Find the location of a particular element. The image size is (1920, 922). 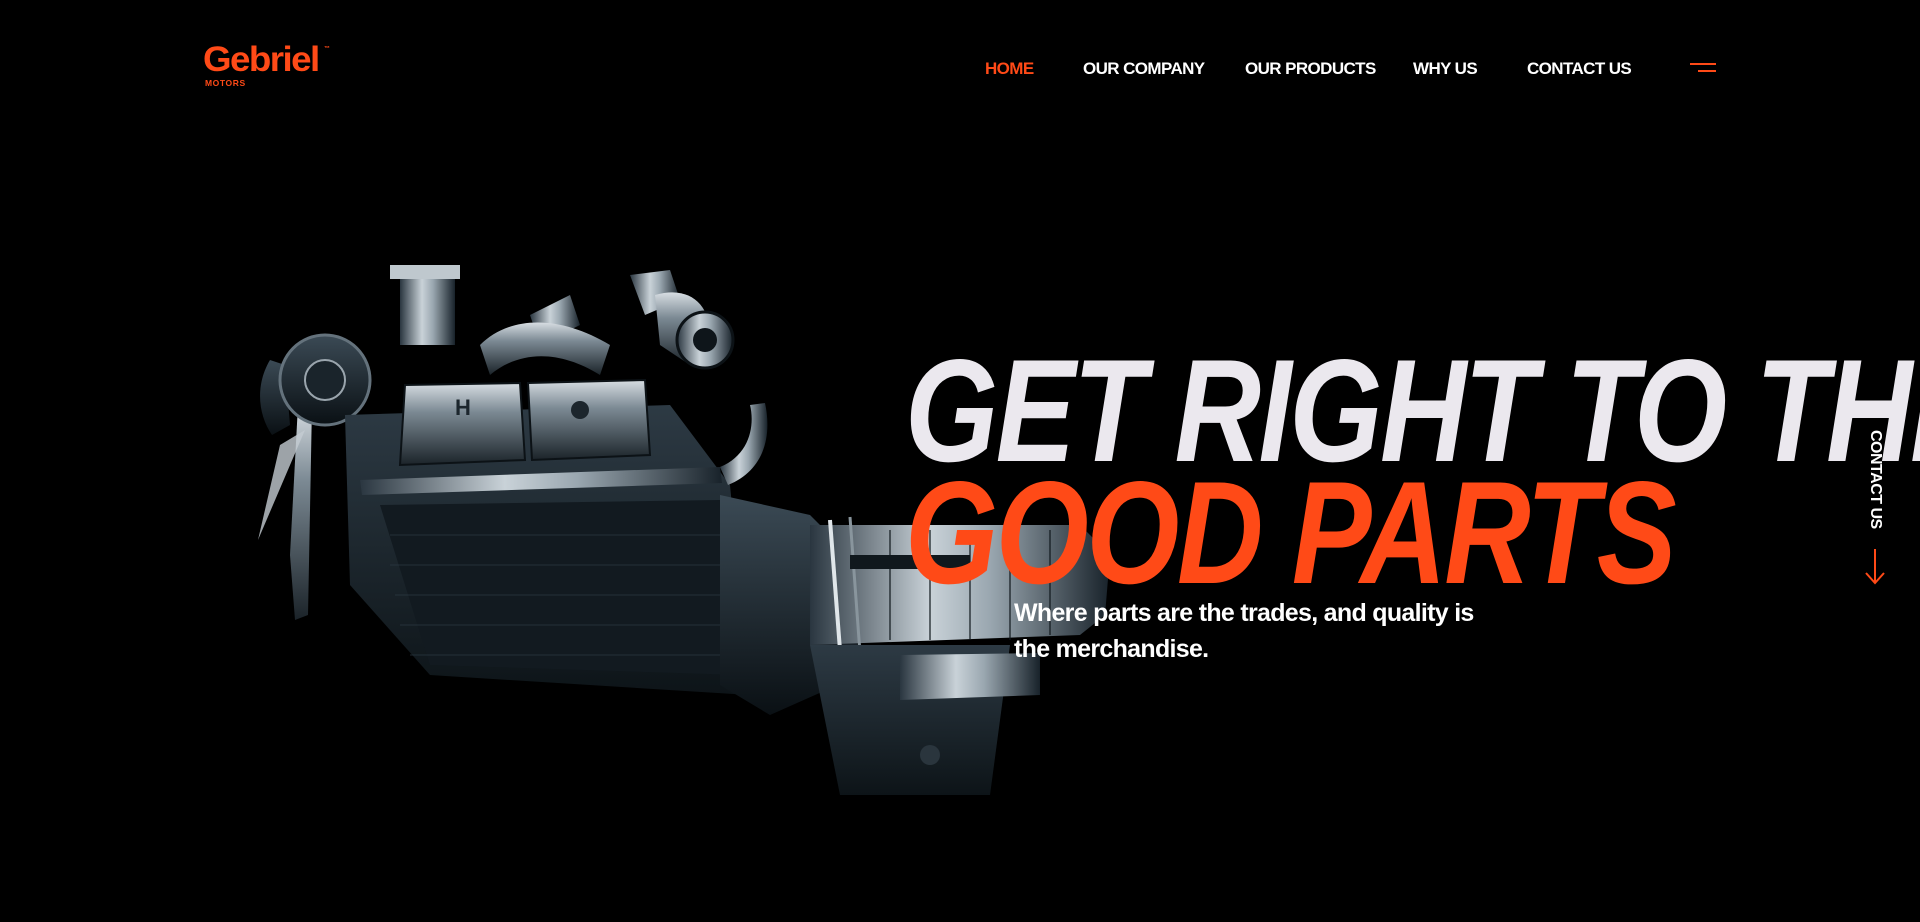

arrow-down-icon is located at coordinates (1875, 567).